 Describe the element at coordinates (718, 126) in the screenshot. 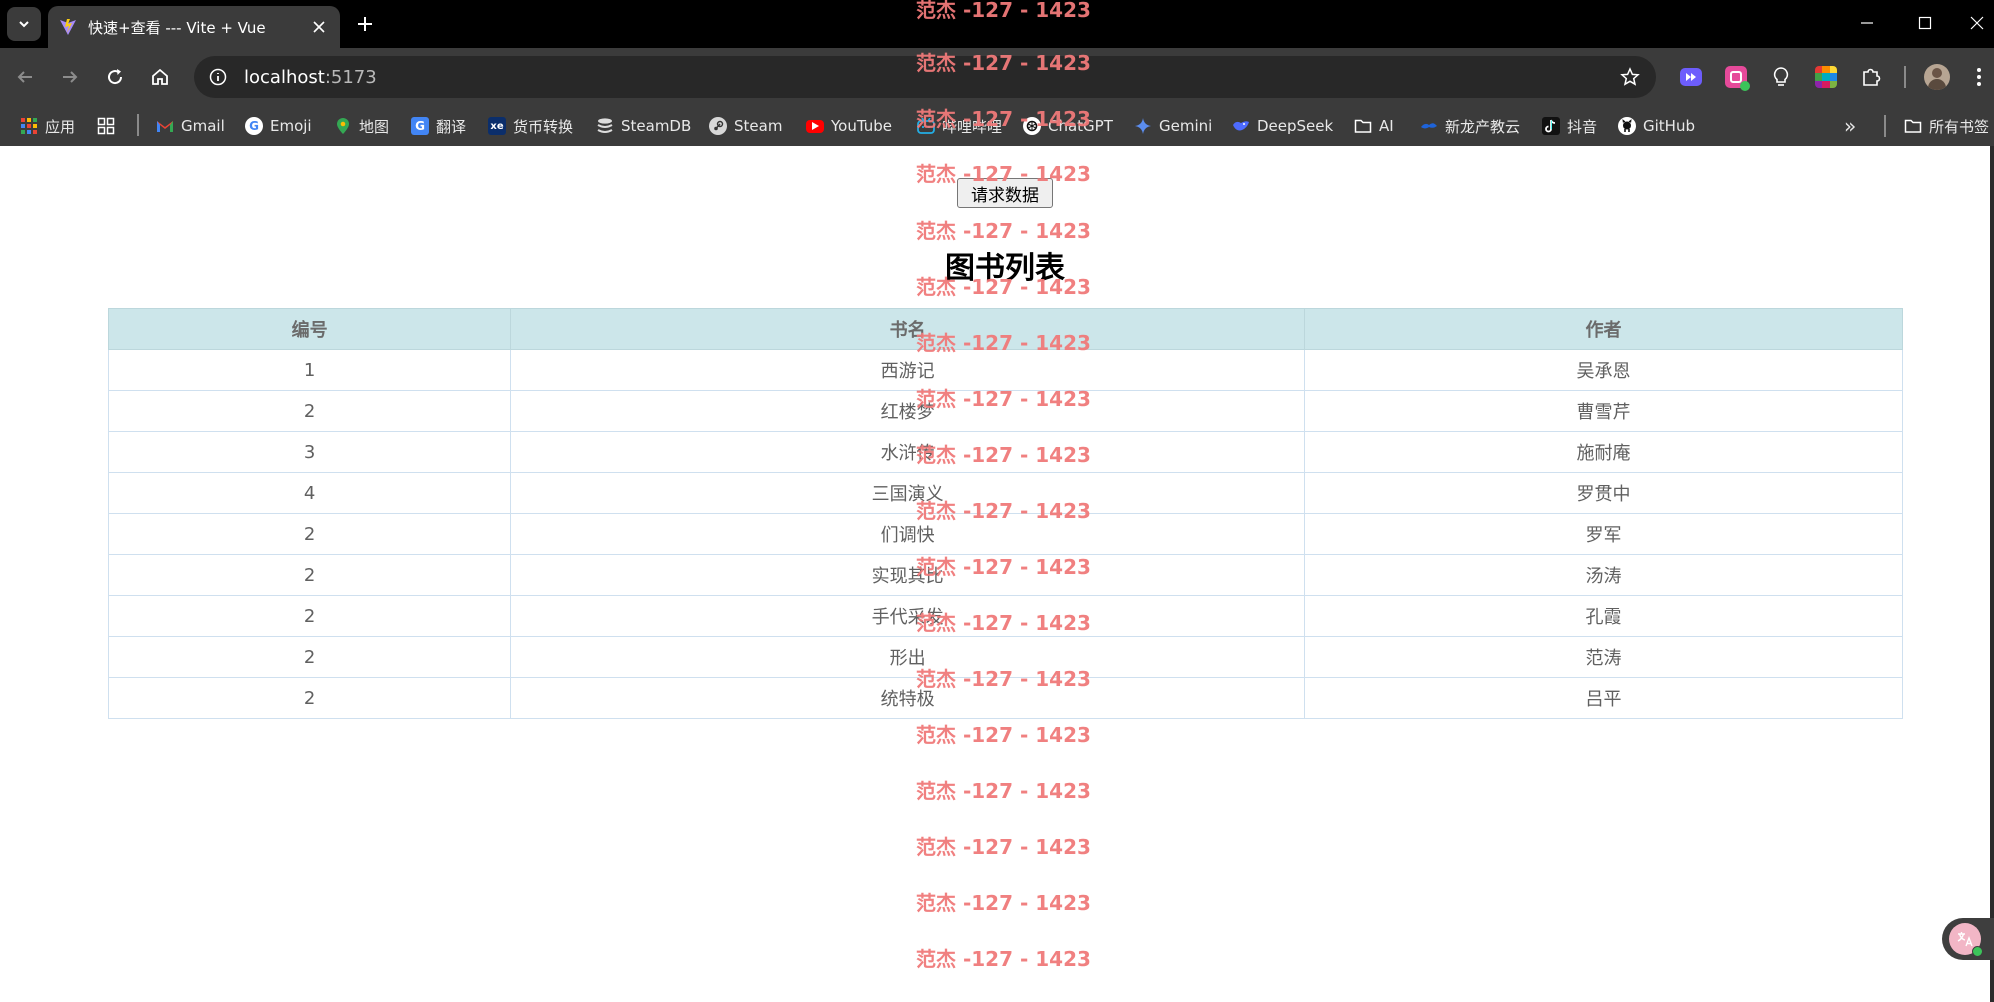

I see `steam-icon` at that location.